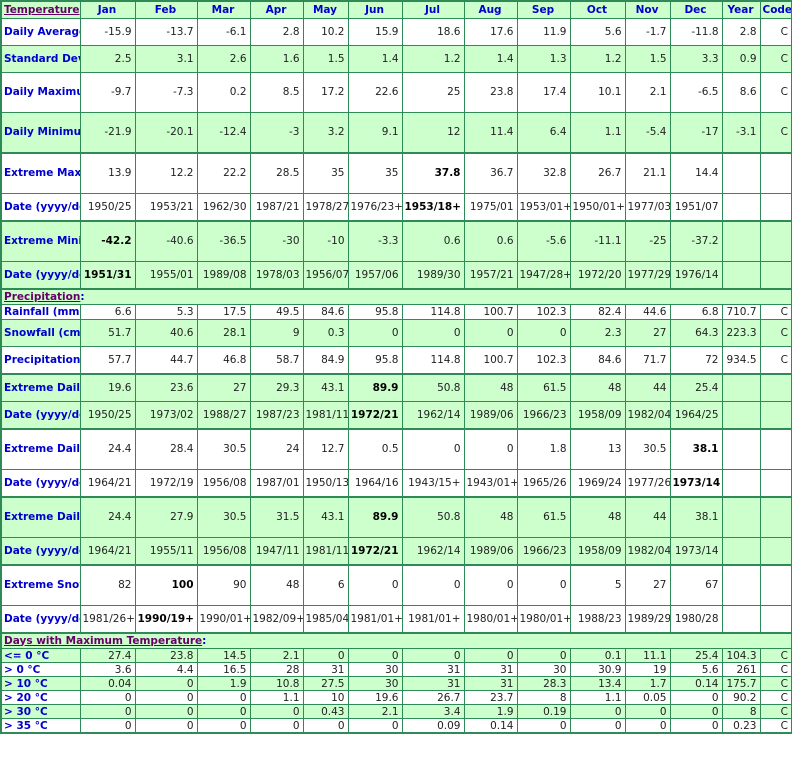 Image resolution: width=792 pixels, height=780 pixels. What do you see at coordinates (375, 483) in the screenshot?
I see `value-cell: 1964/16` at bounding box center [375, 483].